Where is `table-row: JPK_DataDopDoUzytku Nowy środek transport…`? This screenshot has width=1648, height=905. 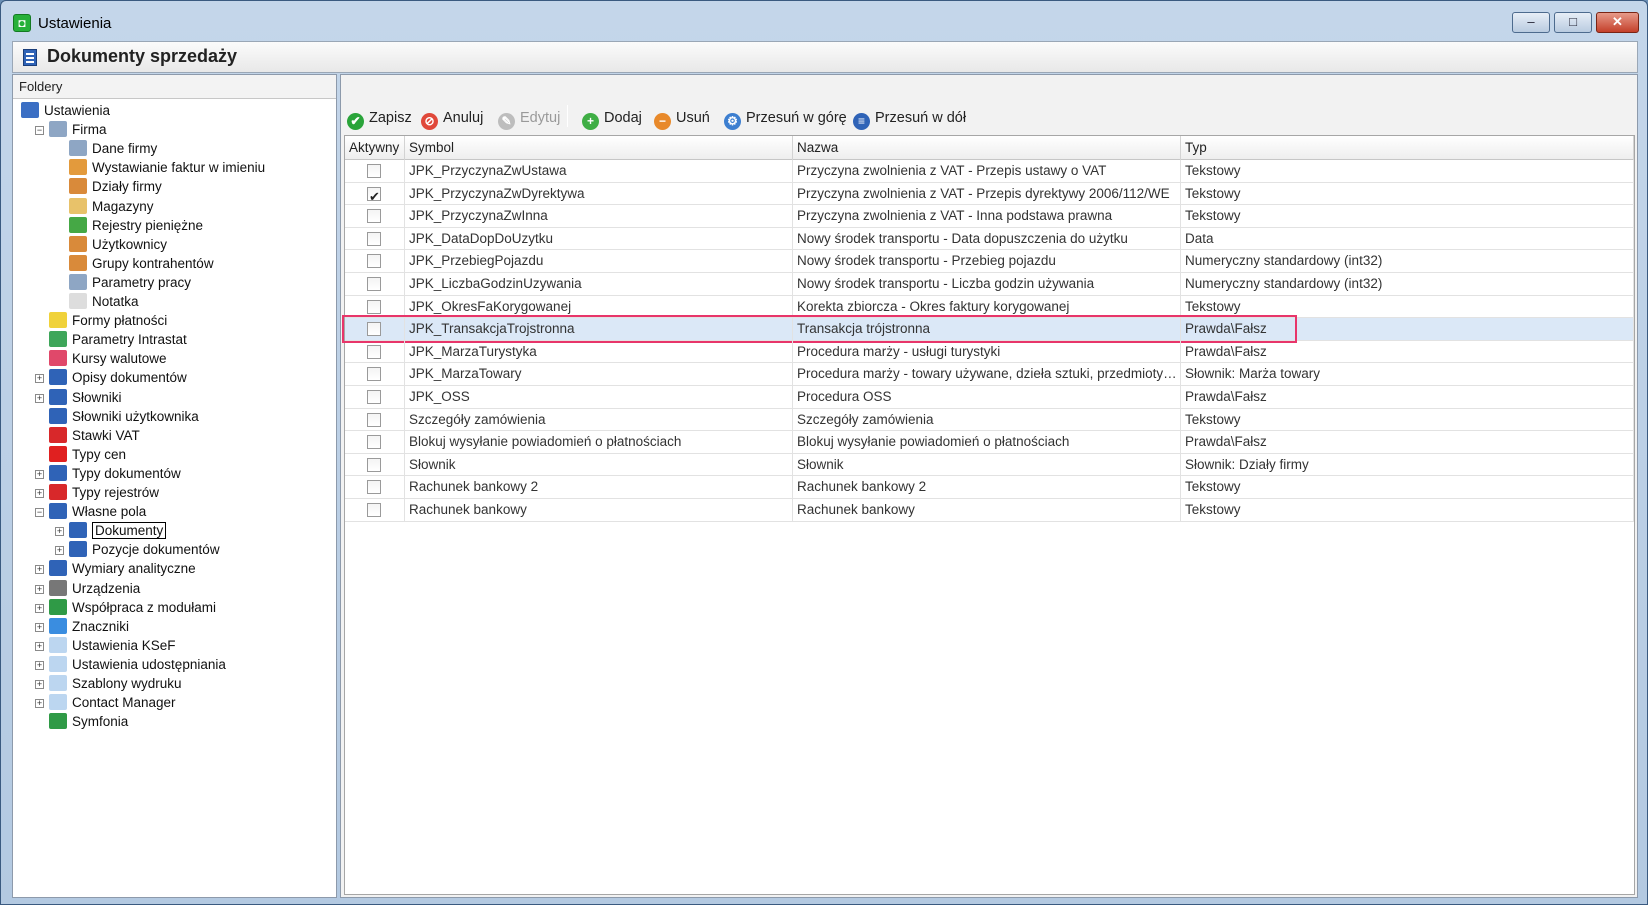
table-row: JPK_DataDopDoUzytku Nowy środek transport… is located at coordinates (989, 239).